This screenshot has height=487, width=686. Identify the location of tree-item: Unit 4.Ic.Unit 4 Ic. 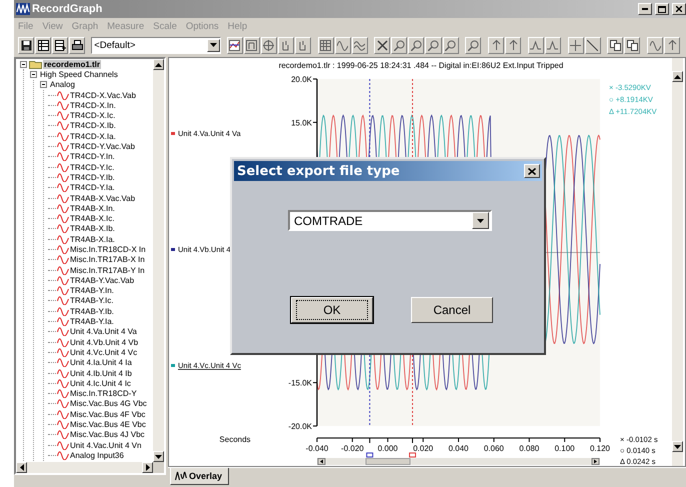
(100, 383).